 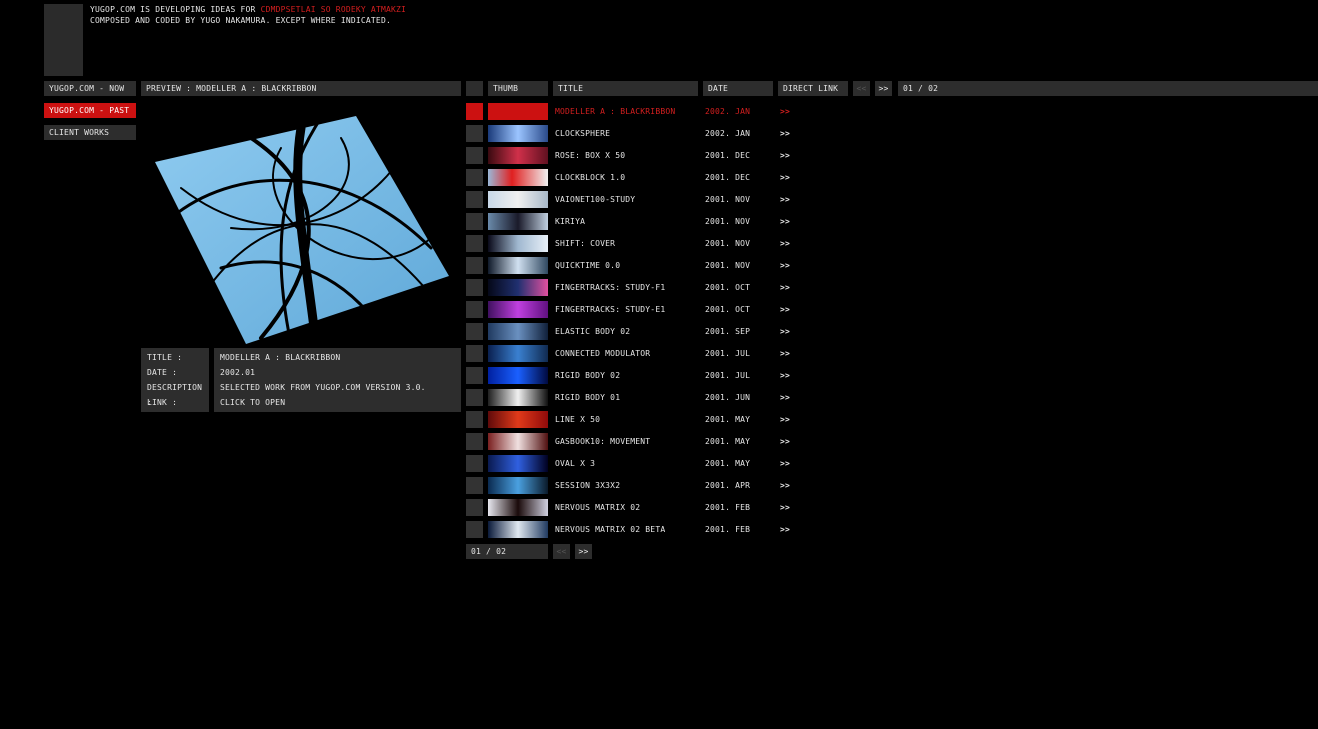 I want to click on site-logo, so click(x=63, y=40).